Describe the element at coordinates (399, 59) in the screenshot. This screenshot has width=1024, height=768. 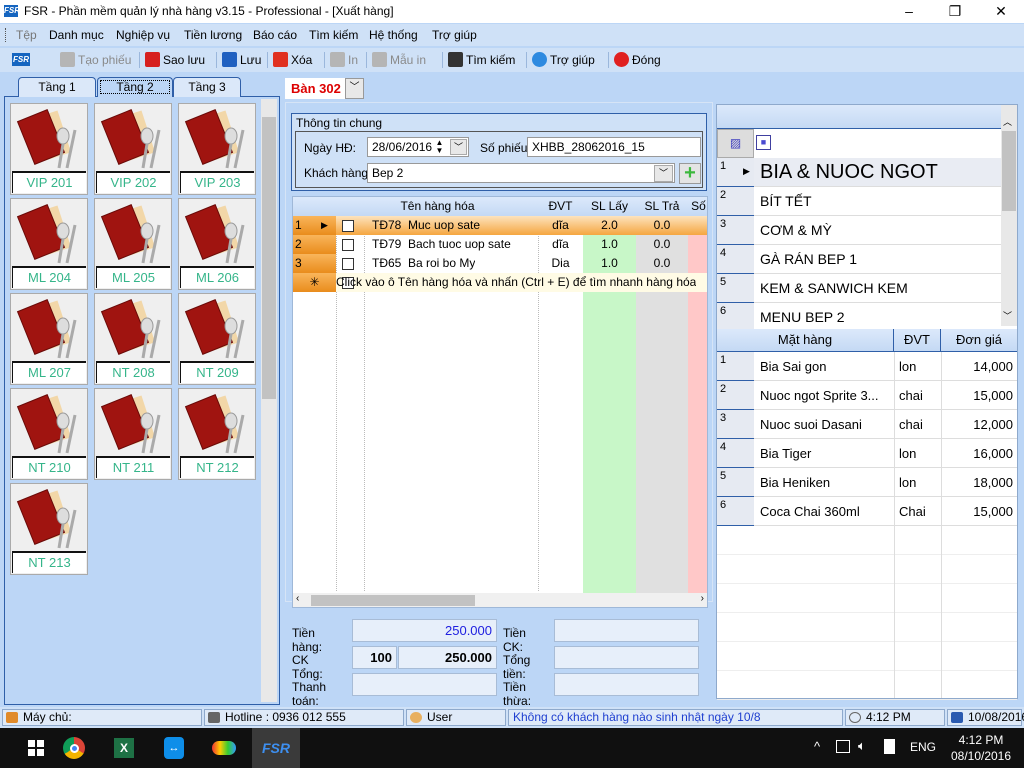
I see `template-button: Mẫu in` at that location.